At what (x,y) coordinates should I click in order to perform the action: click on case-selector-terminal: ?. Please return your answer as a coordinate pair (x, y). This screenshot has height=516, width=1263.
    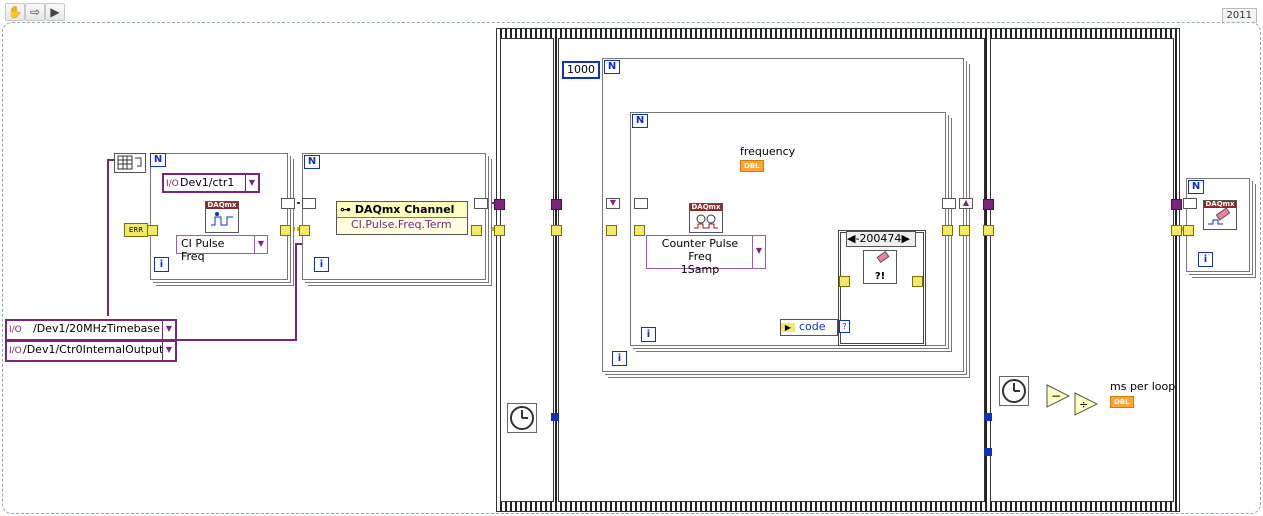
    Looking at the image, I should click on (844, 326).